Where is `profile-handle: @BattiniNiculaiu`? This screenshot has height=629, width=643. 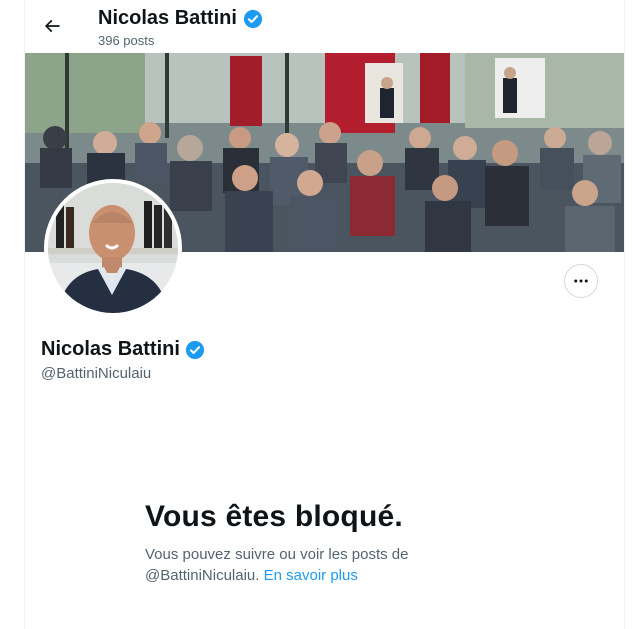
profile-handle: @BattiniNiculaiu is located at coordinates (96, 373).